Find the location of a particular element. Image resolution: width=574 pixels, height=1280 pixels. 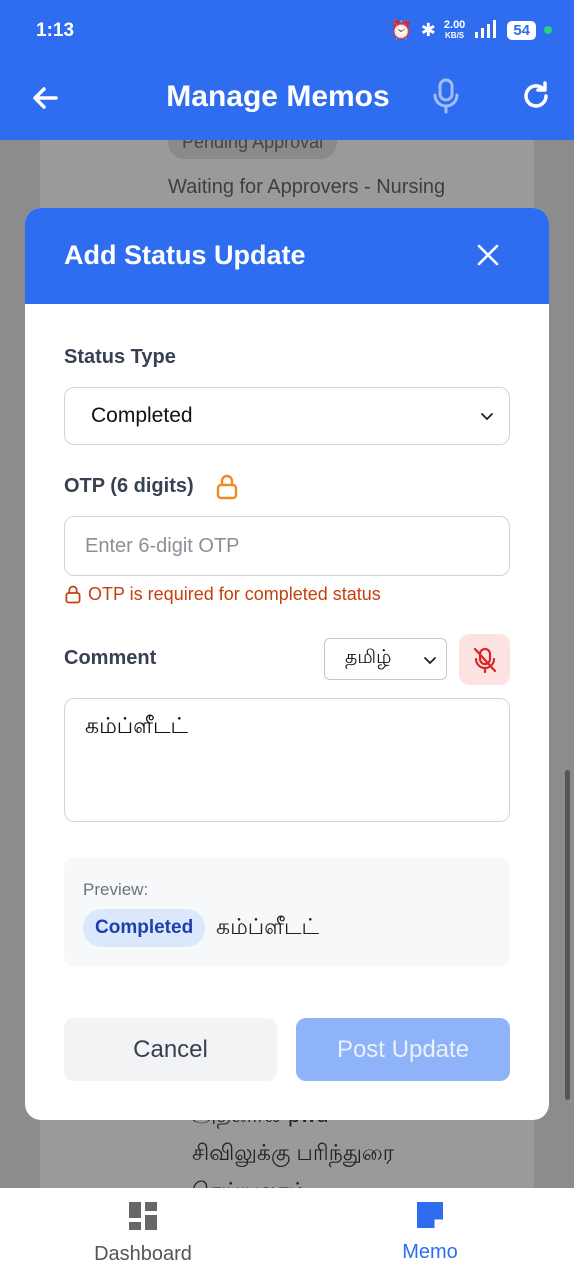

language-value: தமிழ் is located at coordinates (368, 657).